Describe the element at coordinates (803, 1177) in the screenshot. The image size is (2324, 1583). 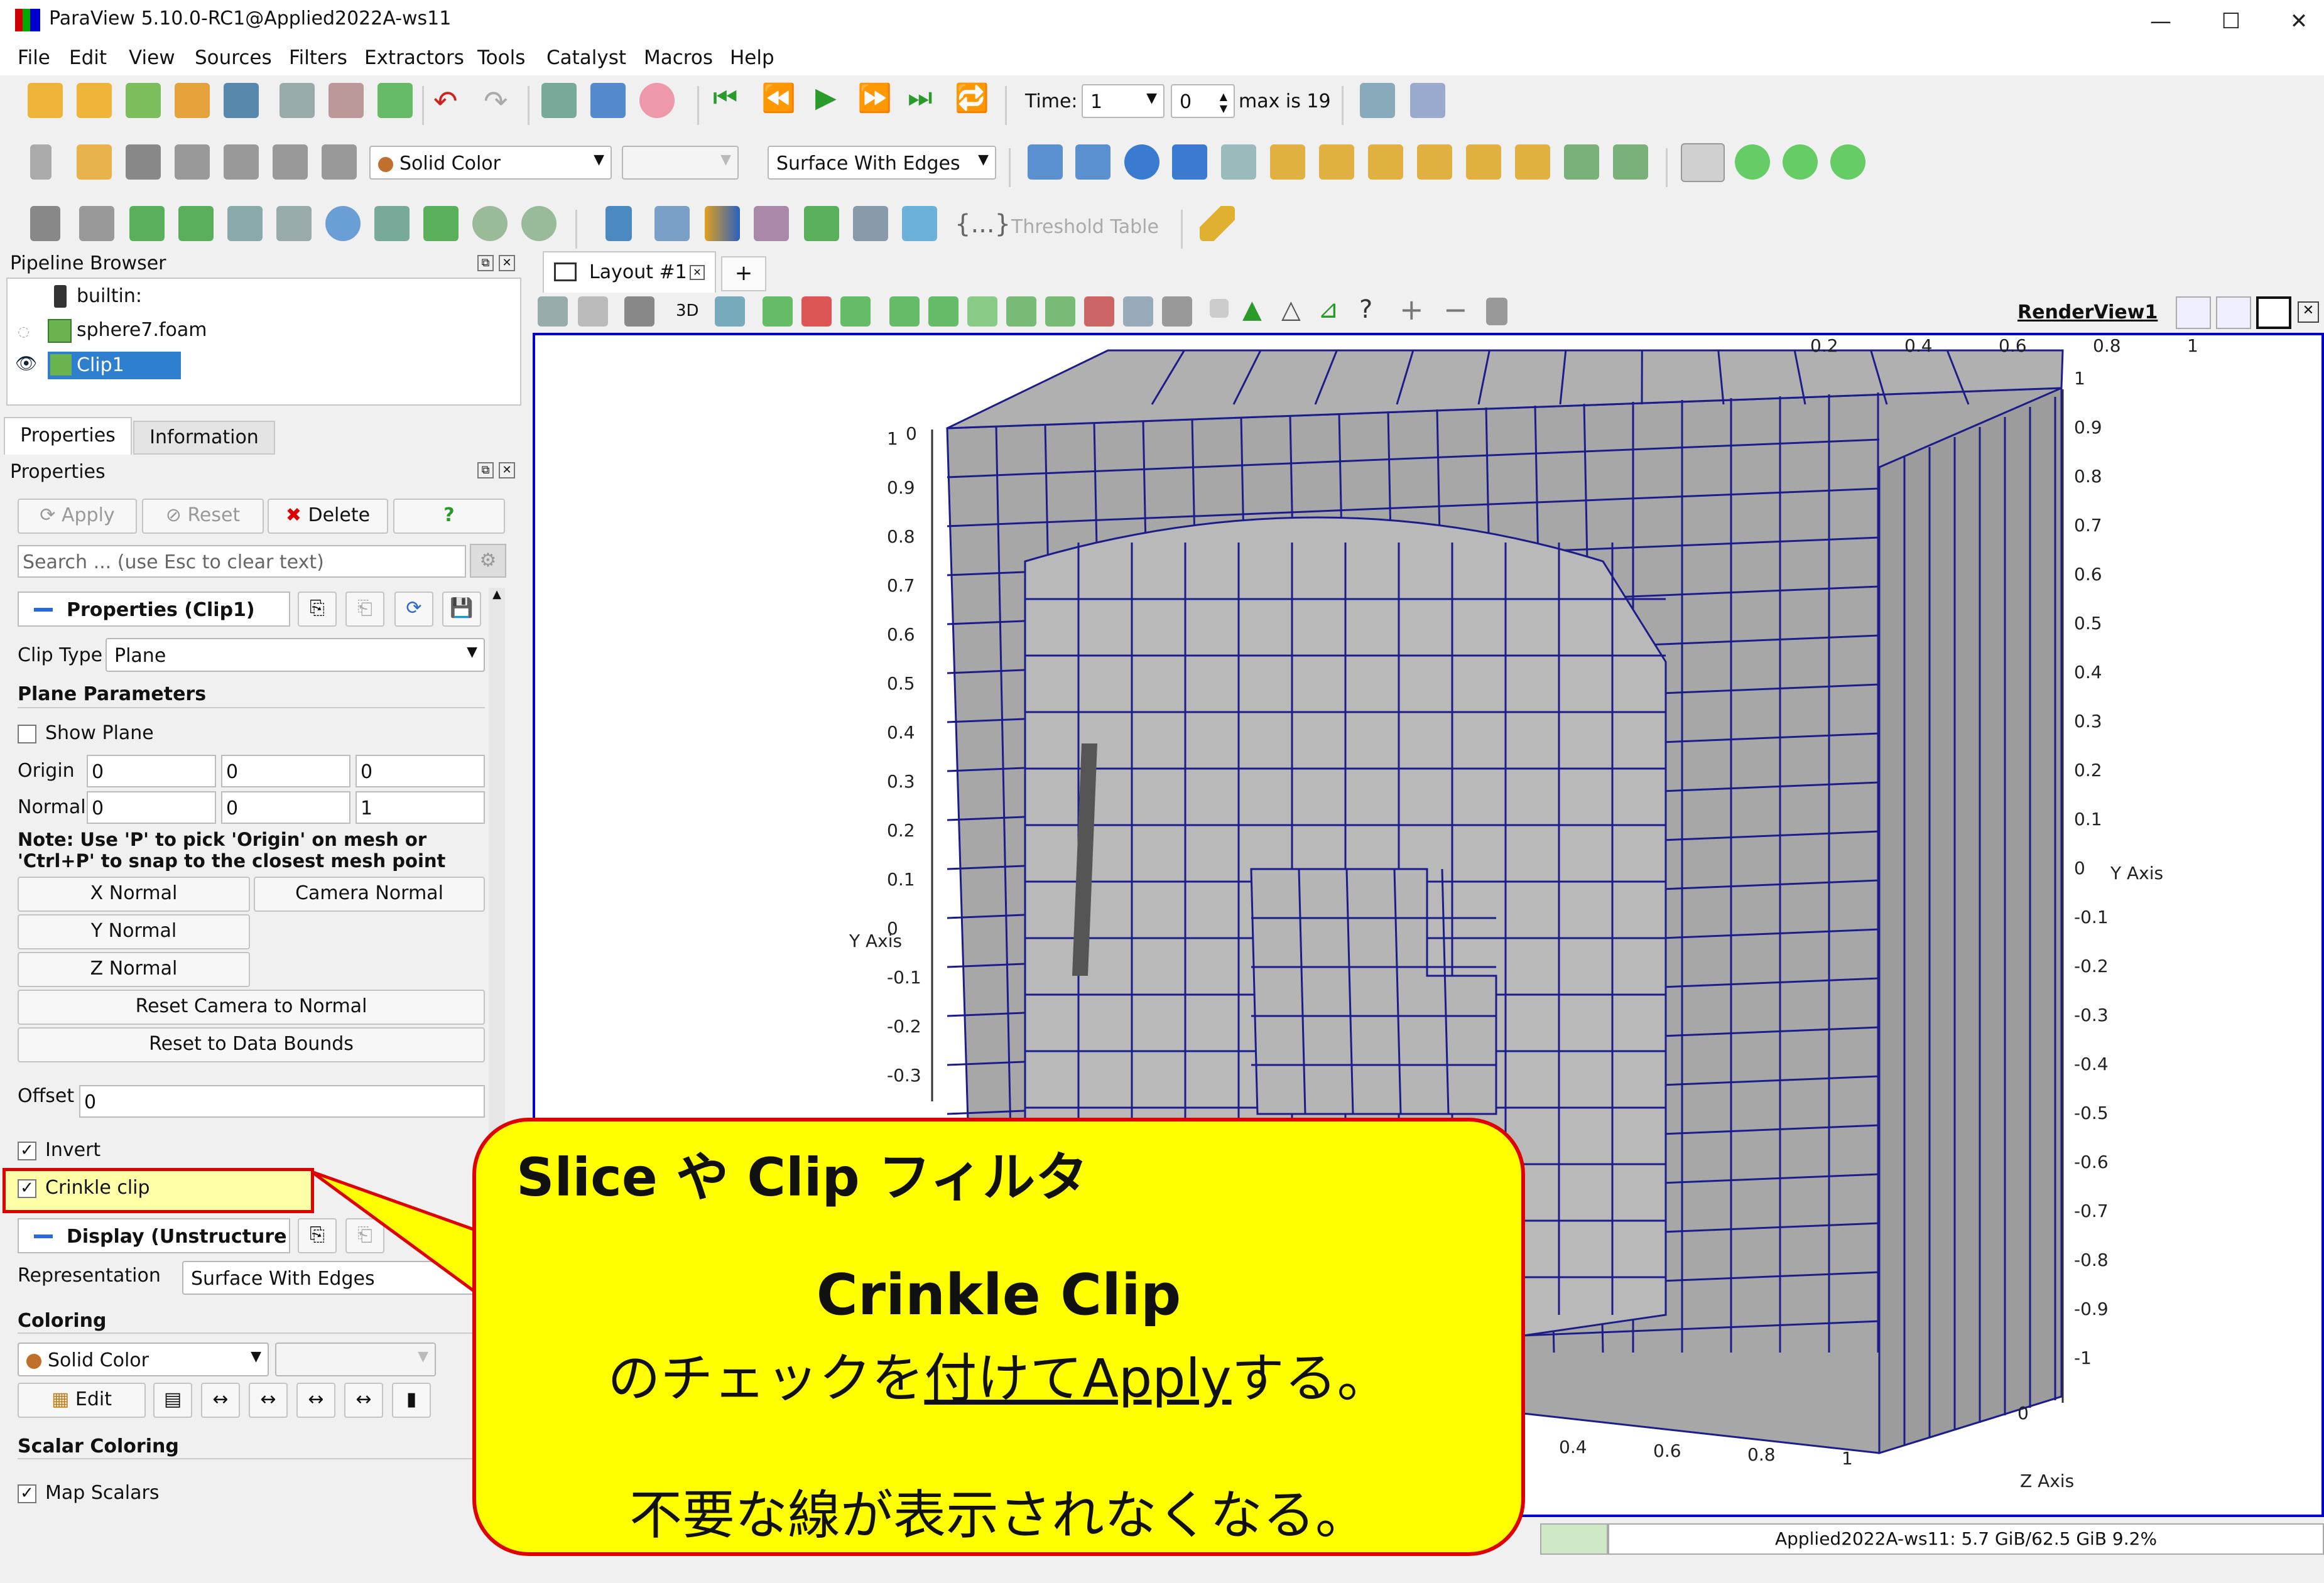
I see `callout-title: Slice や Clip フィルタ` at that location.